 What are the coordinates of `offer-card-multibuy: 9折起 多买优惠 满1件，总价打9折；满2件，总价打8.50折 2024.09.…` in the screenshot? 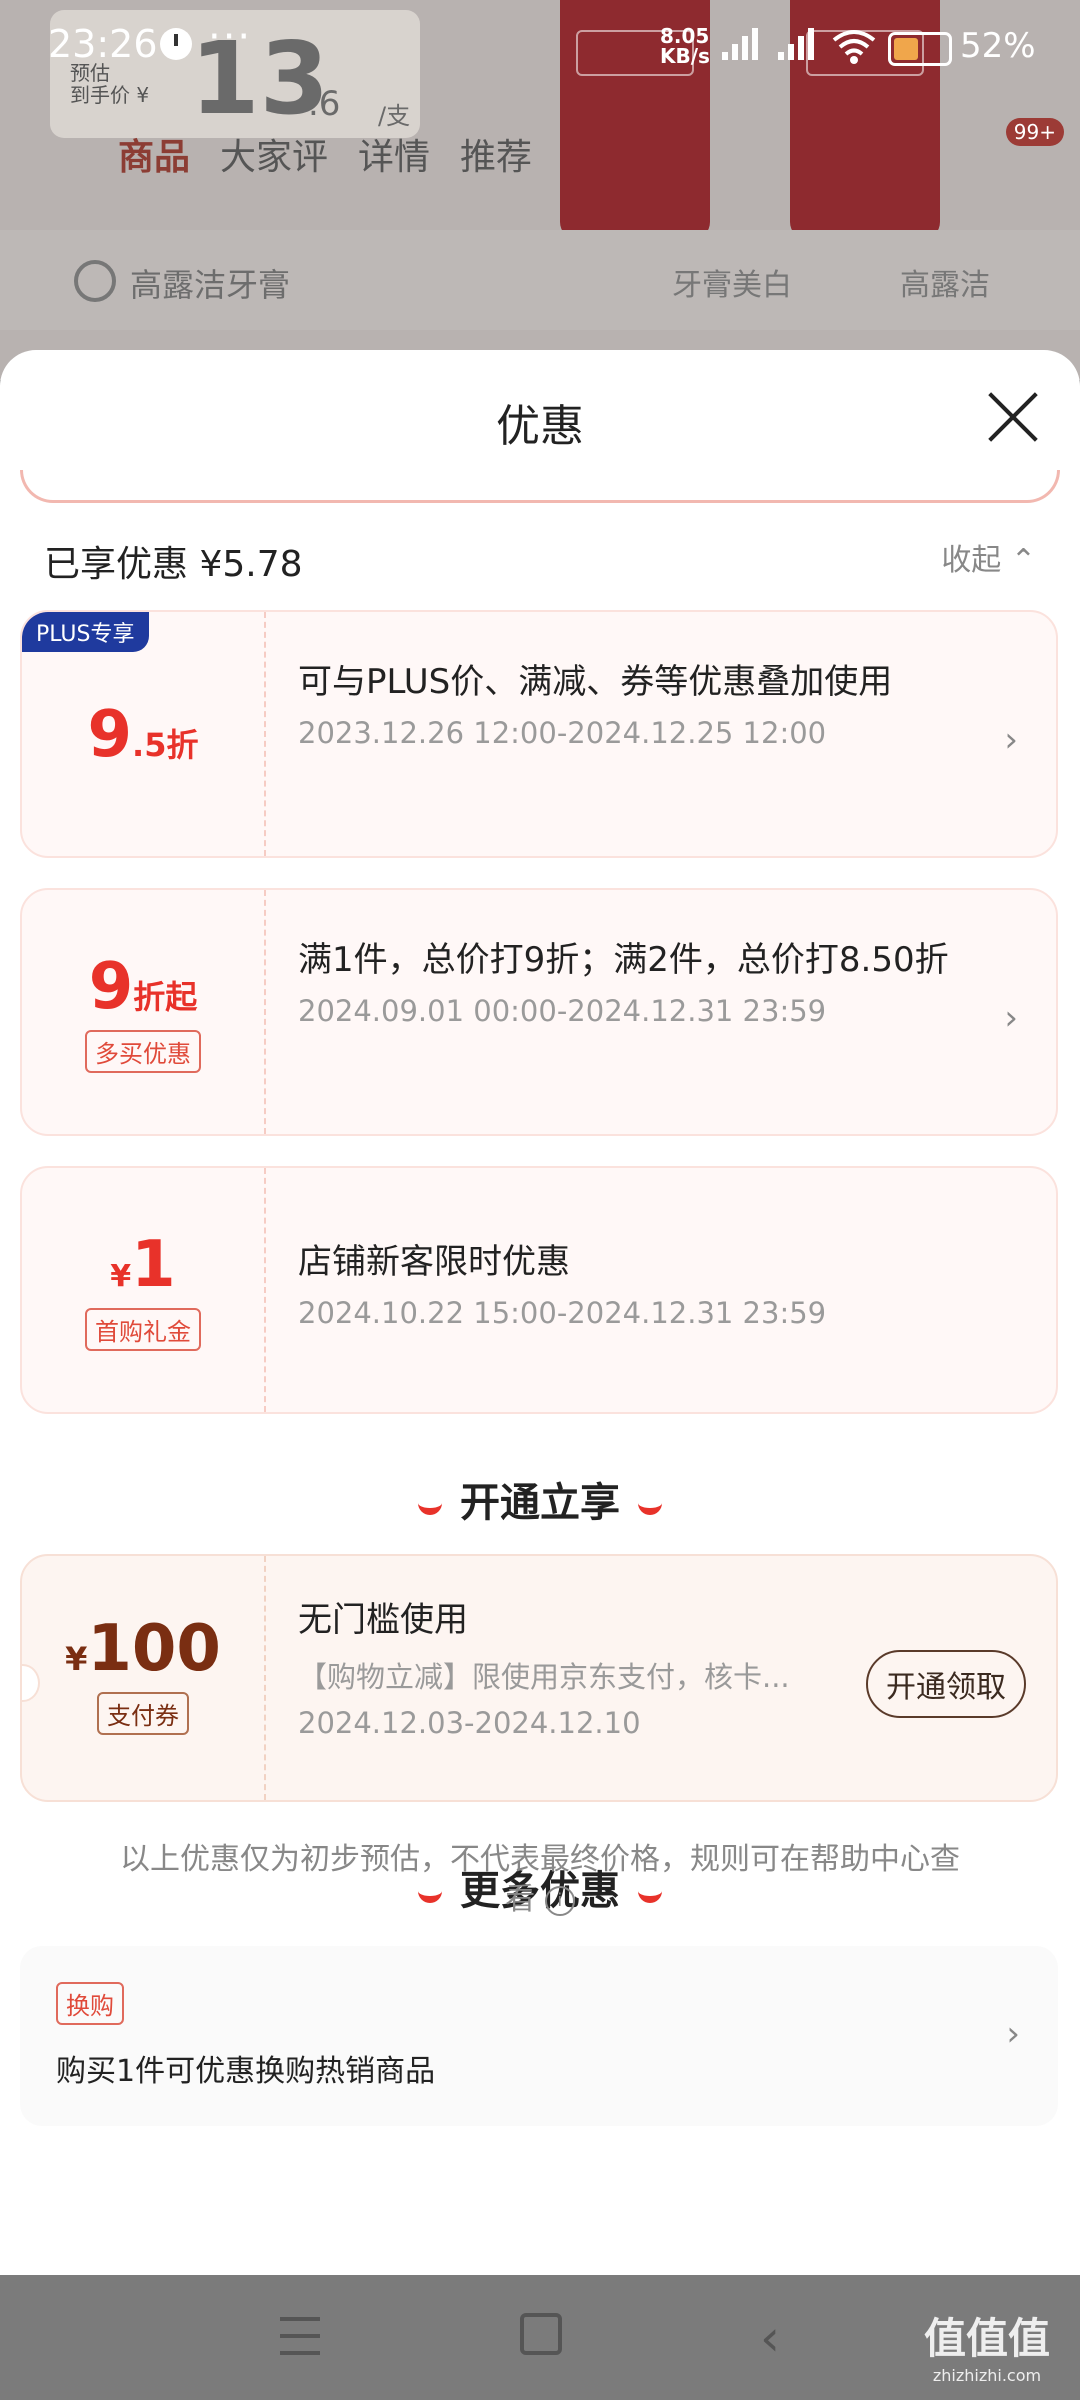 It's located at (539, 1012).